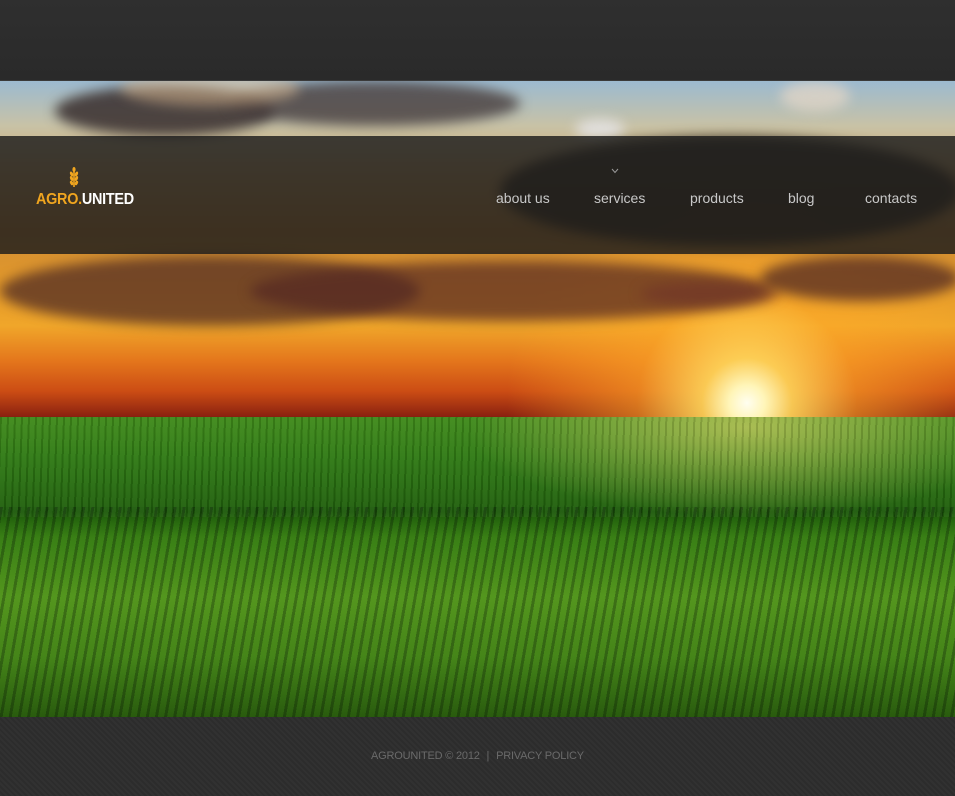  I want to click on logo-part-agro: AGRO., so click(59, 199).